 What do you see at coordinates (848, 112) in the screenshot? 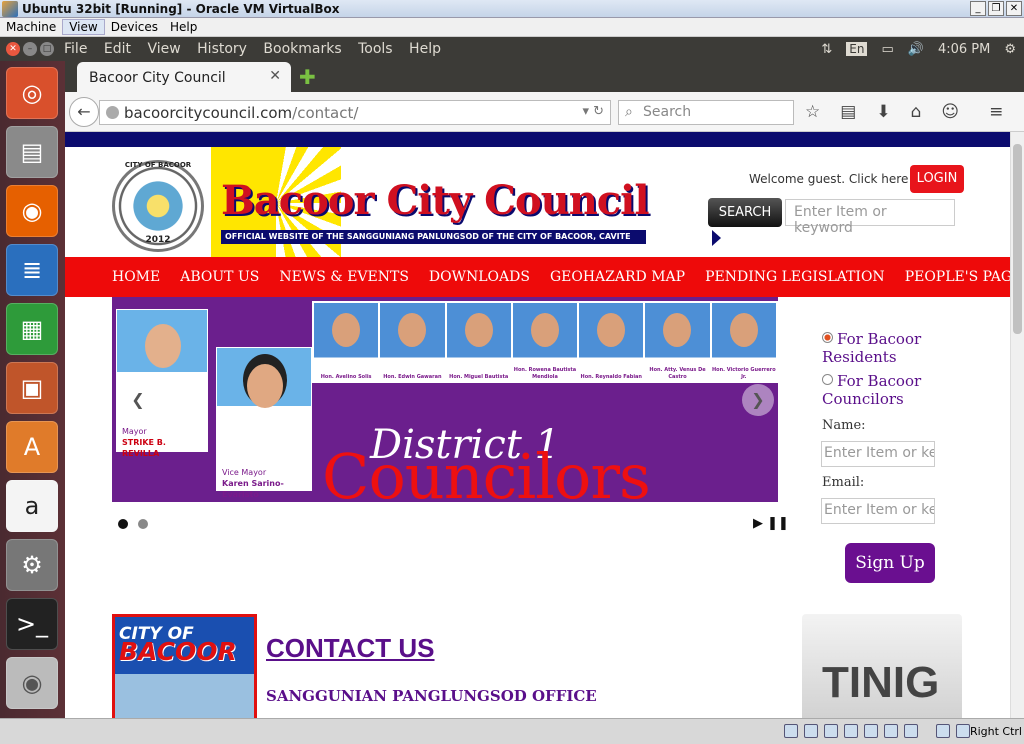
I see `reading-list-icon: ▤` at bounding box center [848, 112].